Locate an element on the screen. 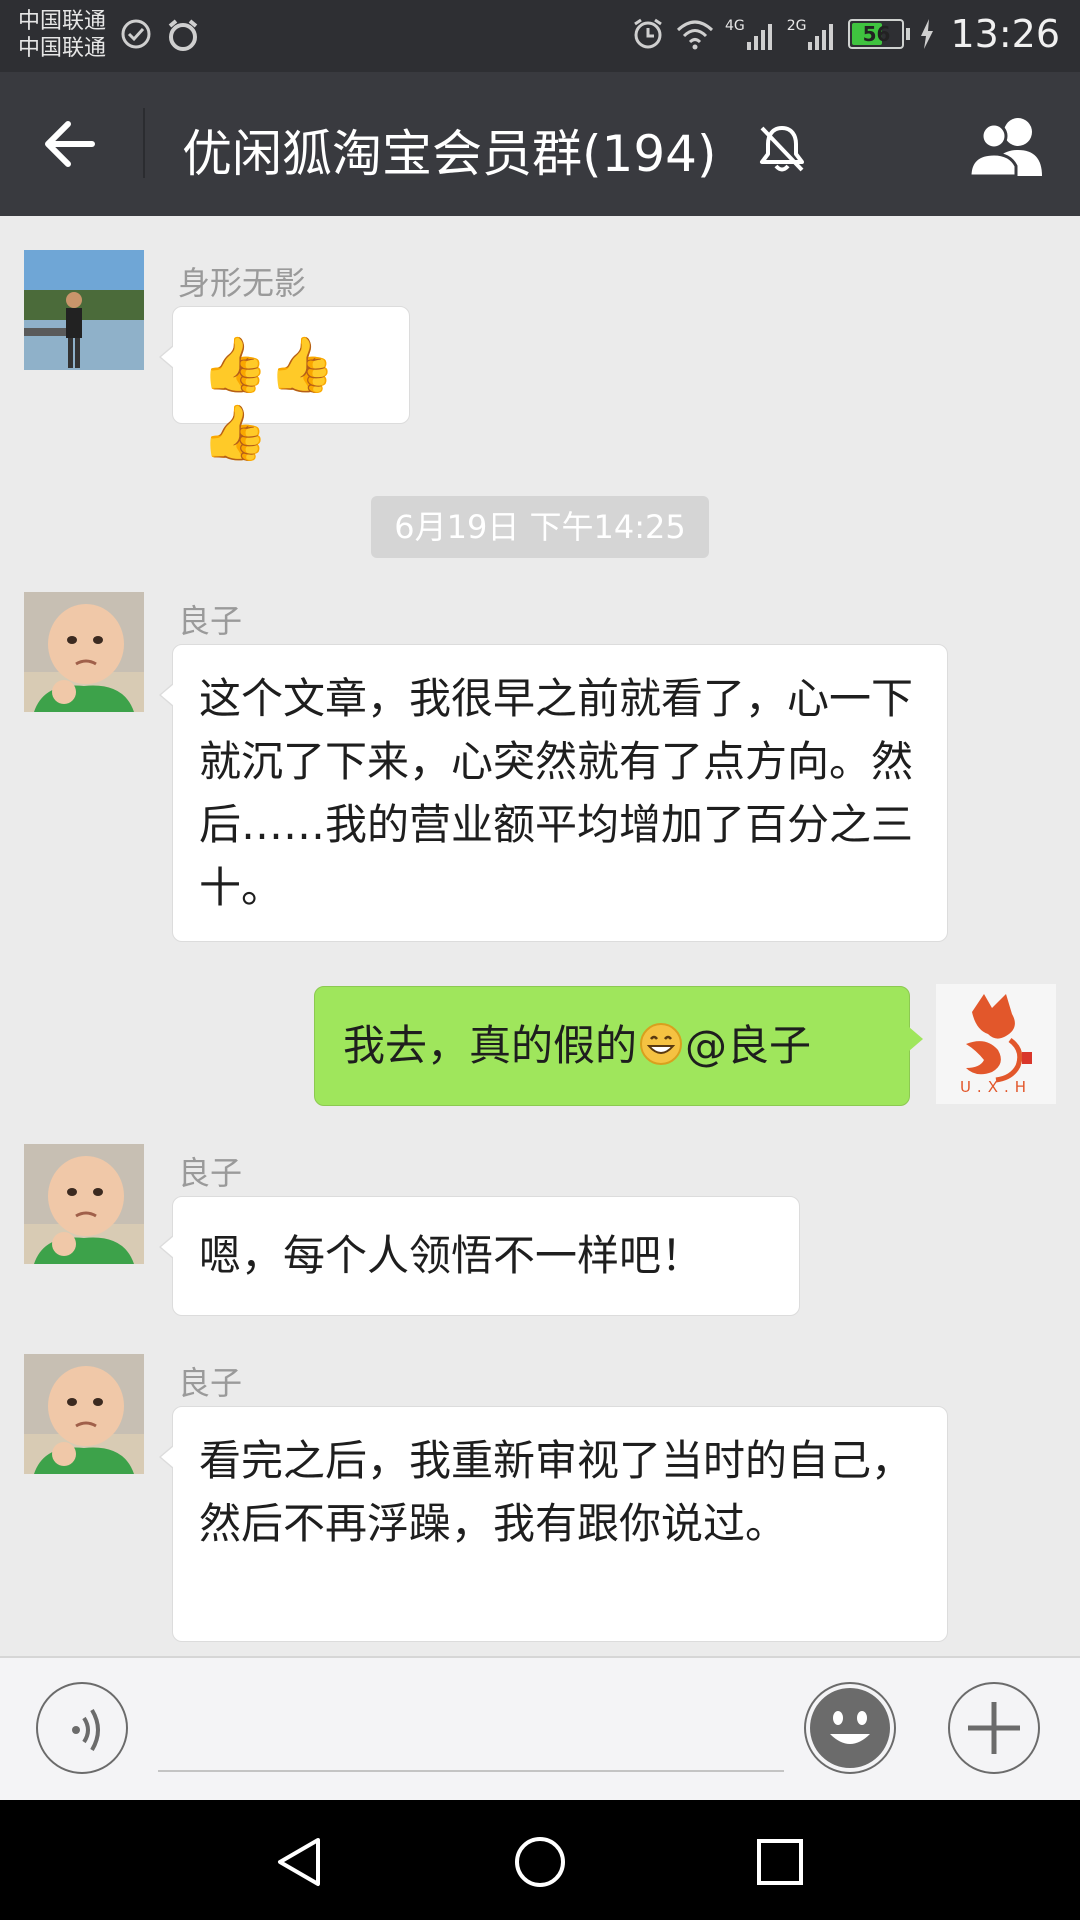 The image size is (1080, 1920). carrier-1: 中国联通 is located at coordinates (62, 21).